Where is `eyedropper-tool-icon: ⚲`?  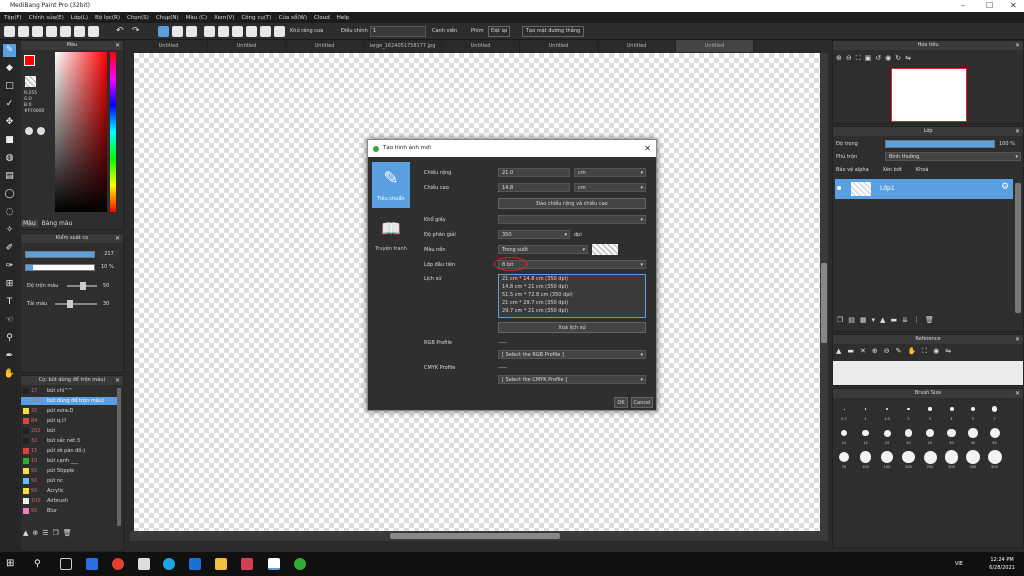
eyedropper-tool-icon: ⚲ is located at coordinates (9, 338).